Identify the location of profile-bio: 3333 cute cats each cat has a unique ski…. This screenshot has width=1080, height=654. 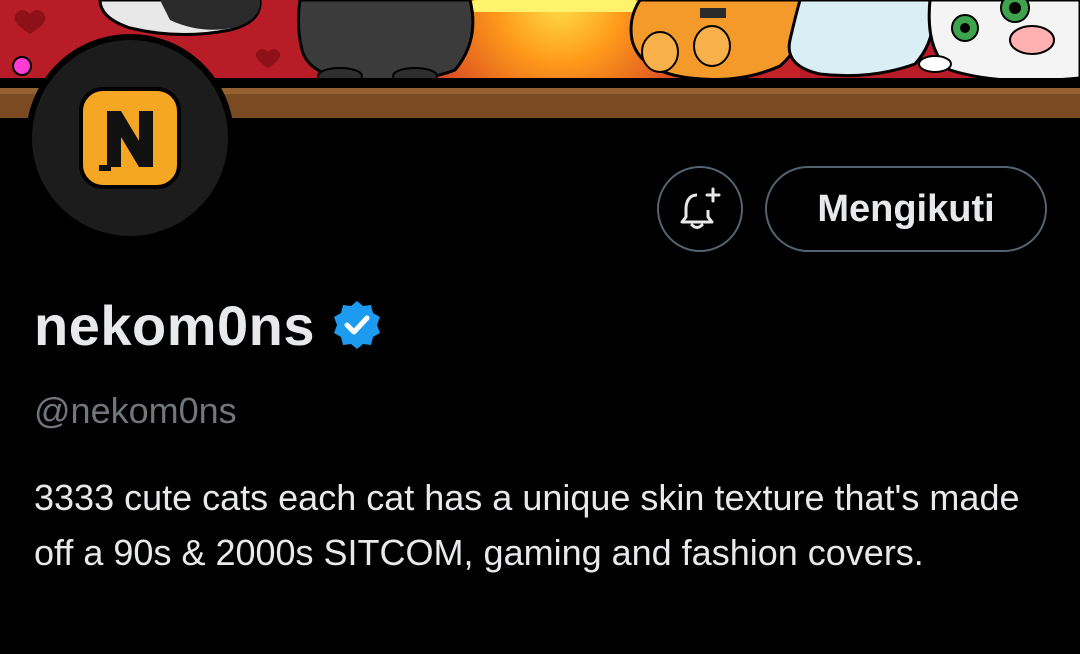
(527, 525).